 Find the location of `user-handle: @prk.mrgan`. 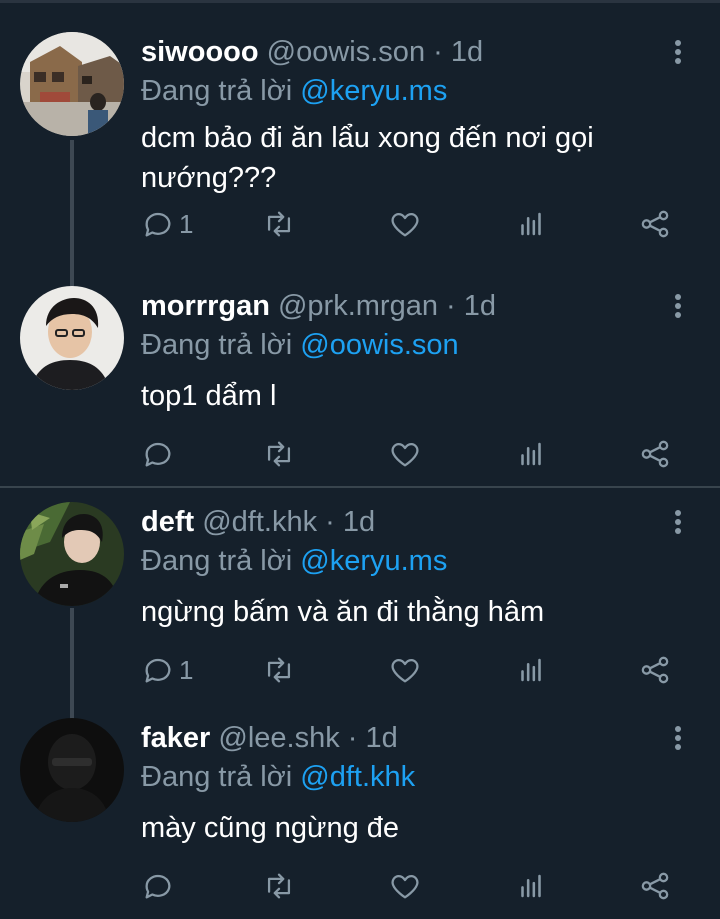

user-handle: @prk.mrgan is located at coordinates (358, 306).